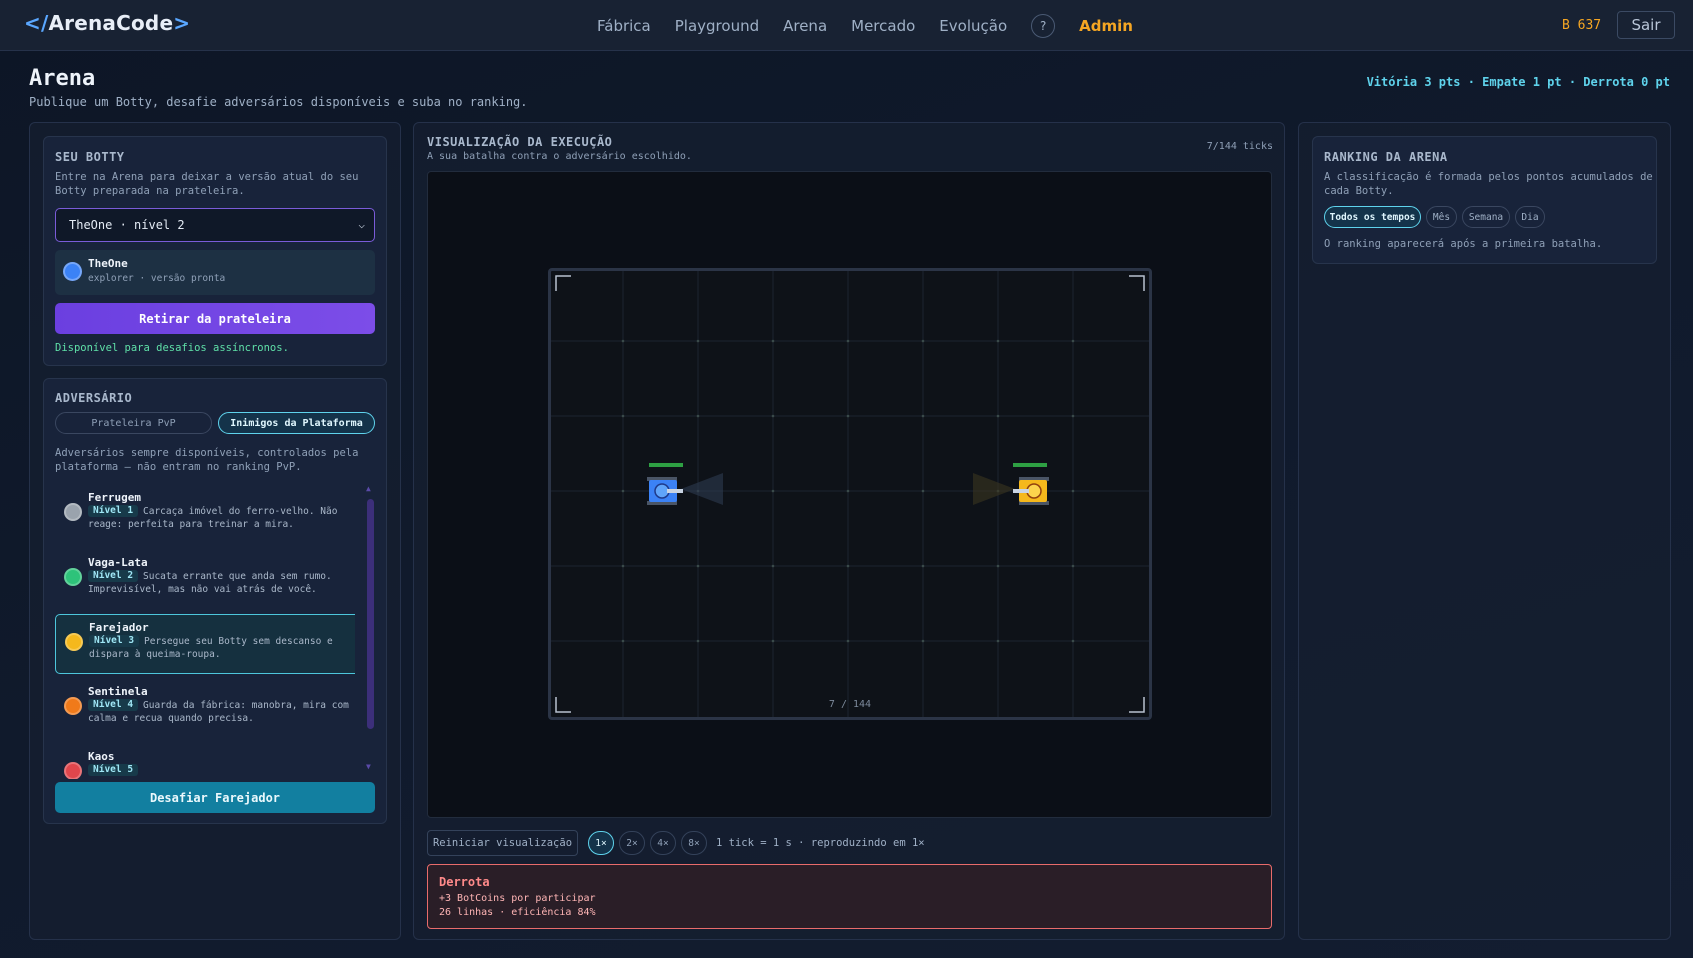  I want to click on opponent-name: Ferrugem, so click(114, 497).